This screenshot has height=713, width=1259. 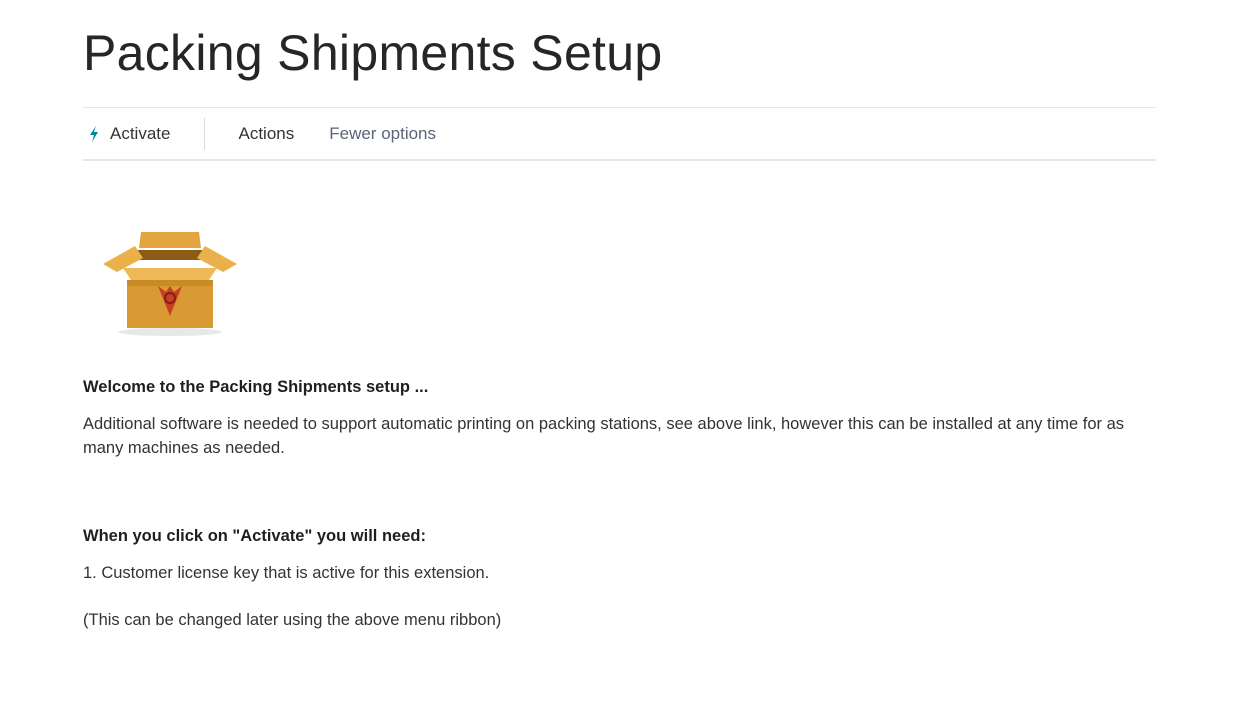 What do you see at coordinates (205, 133) in the screenshot?
I see `ribbon-separator` at bounding box center [205, 133].